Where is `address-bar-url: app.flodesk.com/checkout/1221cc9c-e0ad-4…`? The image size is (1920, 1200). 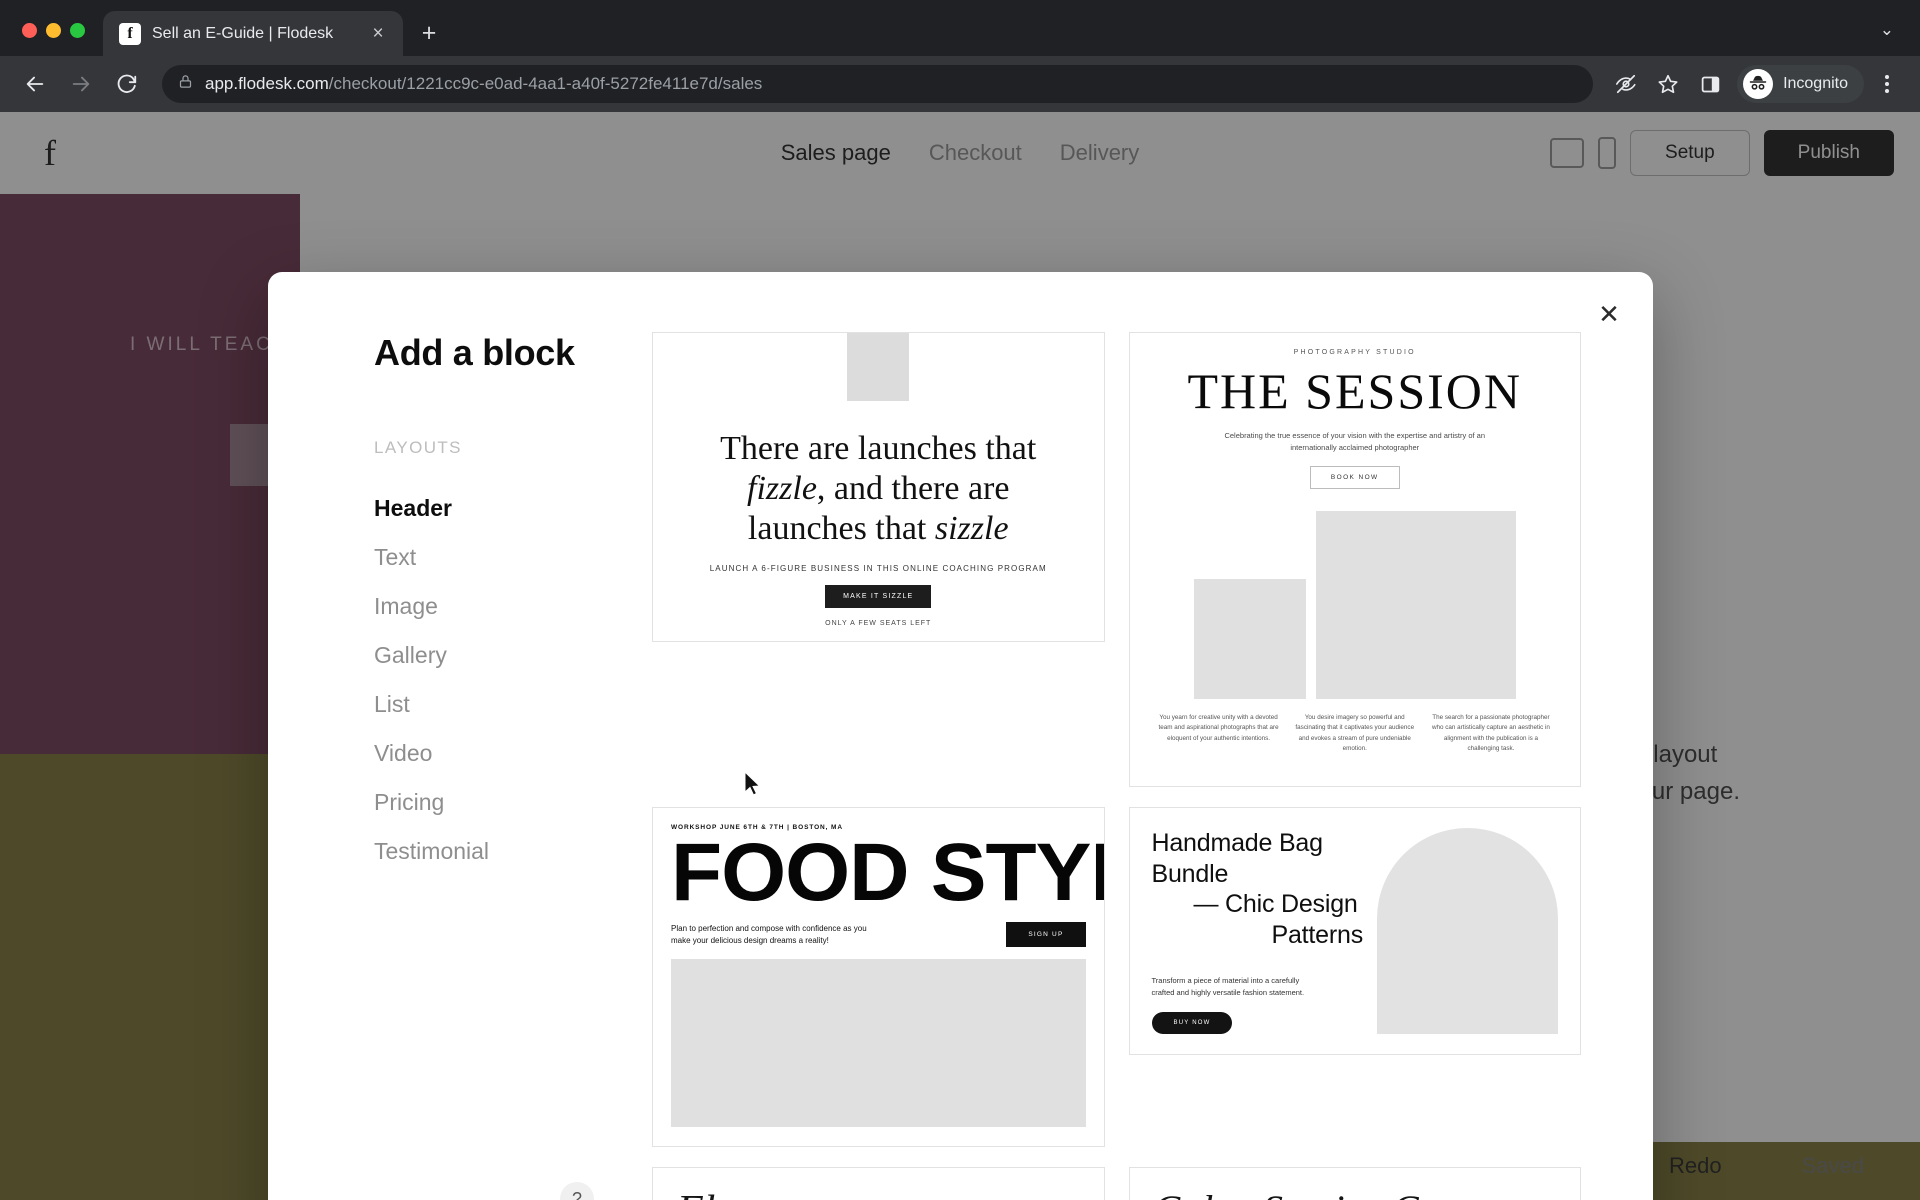
address-bar-url: app.flodesk.com/checkout/1221cc9c-e0ad-4… is located at coordinates (483, 84).